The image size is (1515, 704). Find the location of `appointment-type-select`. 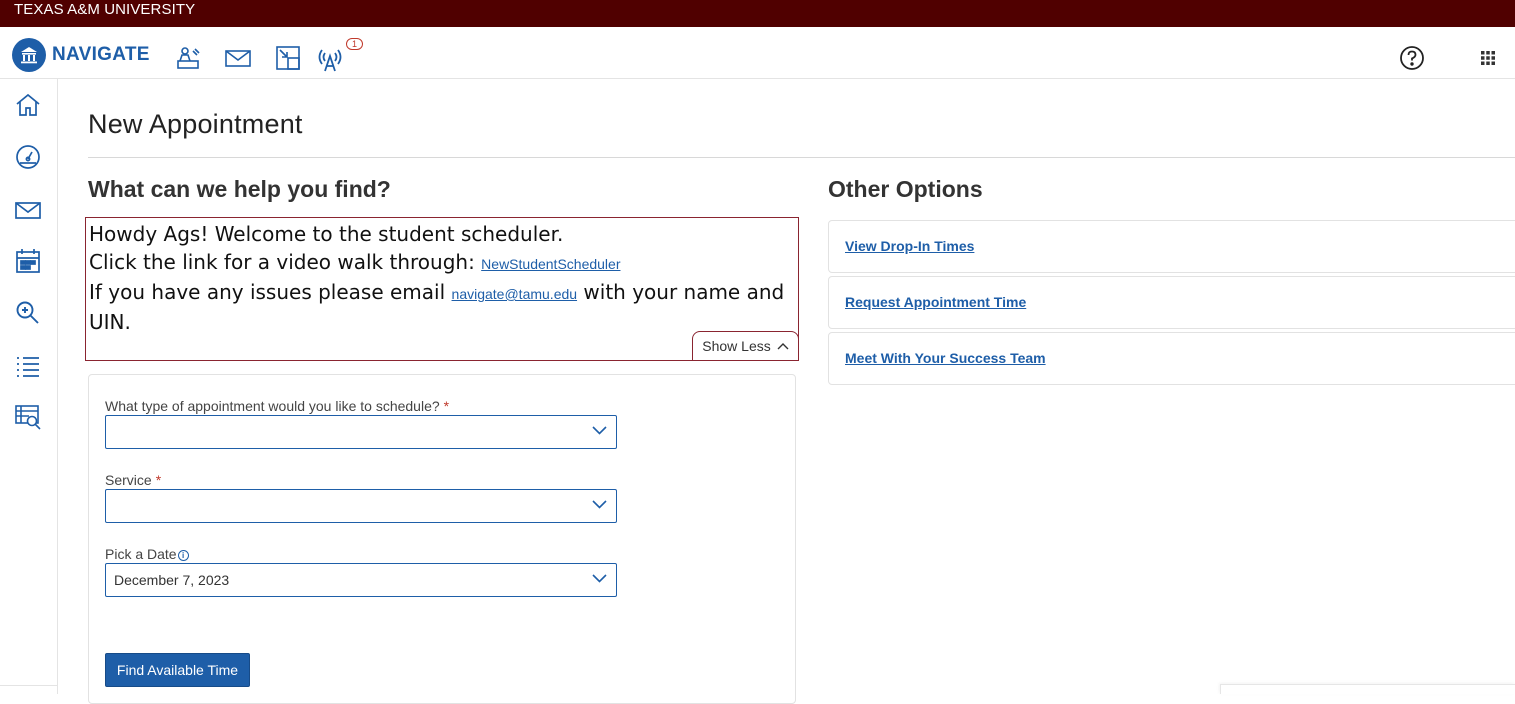

appointment-type-select is located at coordinates (361, 432).